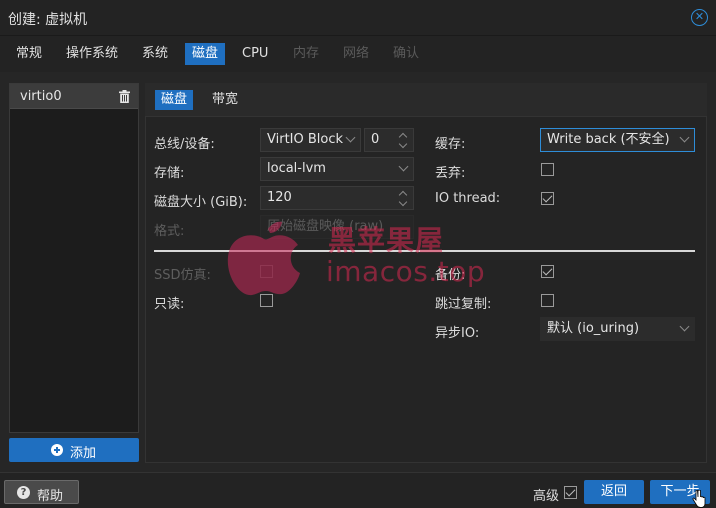  What do you see at coordinates (29, 54) in the screenshot?
I see `tab-general: 常规` at bounding box center [29, 54].